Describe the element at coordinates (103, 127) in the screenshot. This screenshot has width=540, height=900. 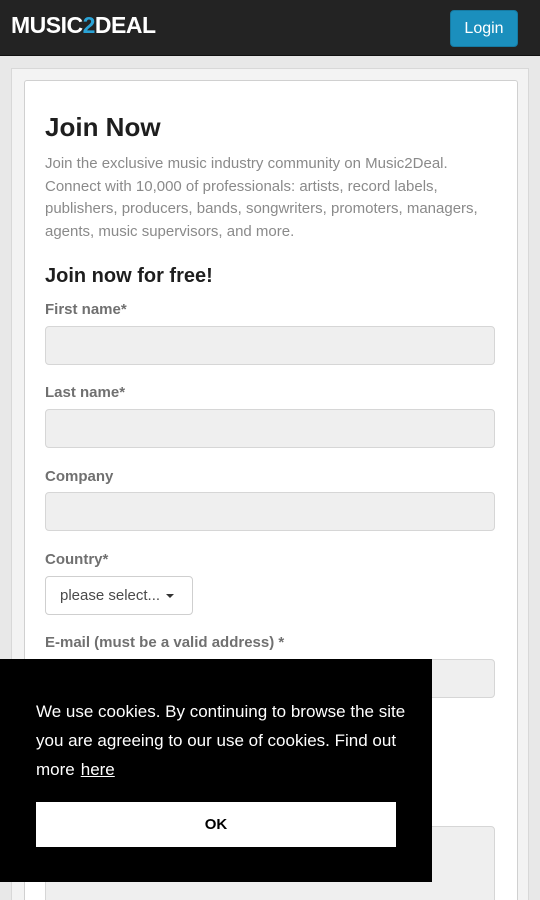
I see `page-title: Join Now` at that location.